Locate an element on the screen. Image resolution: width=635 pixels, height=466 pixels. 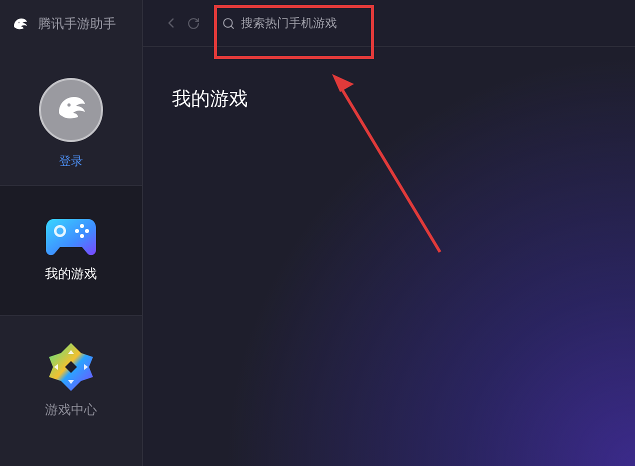
gamepad-icon is located at coordinates (71, 236).